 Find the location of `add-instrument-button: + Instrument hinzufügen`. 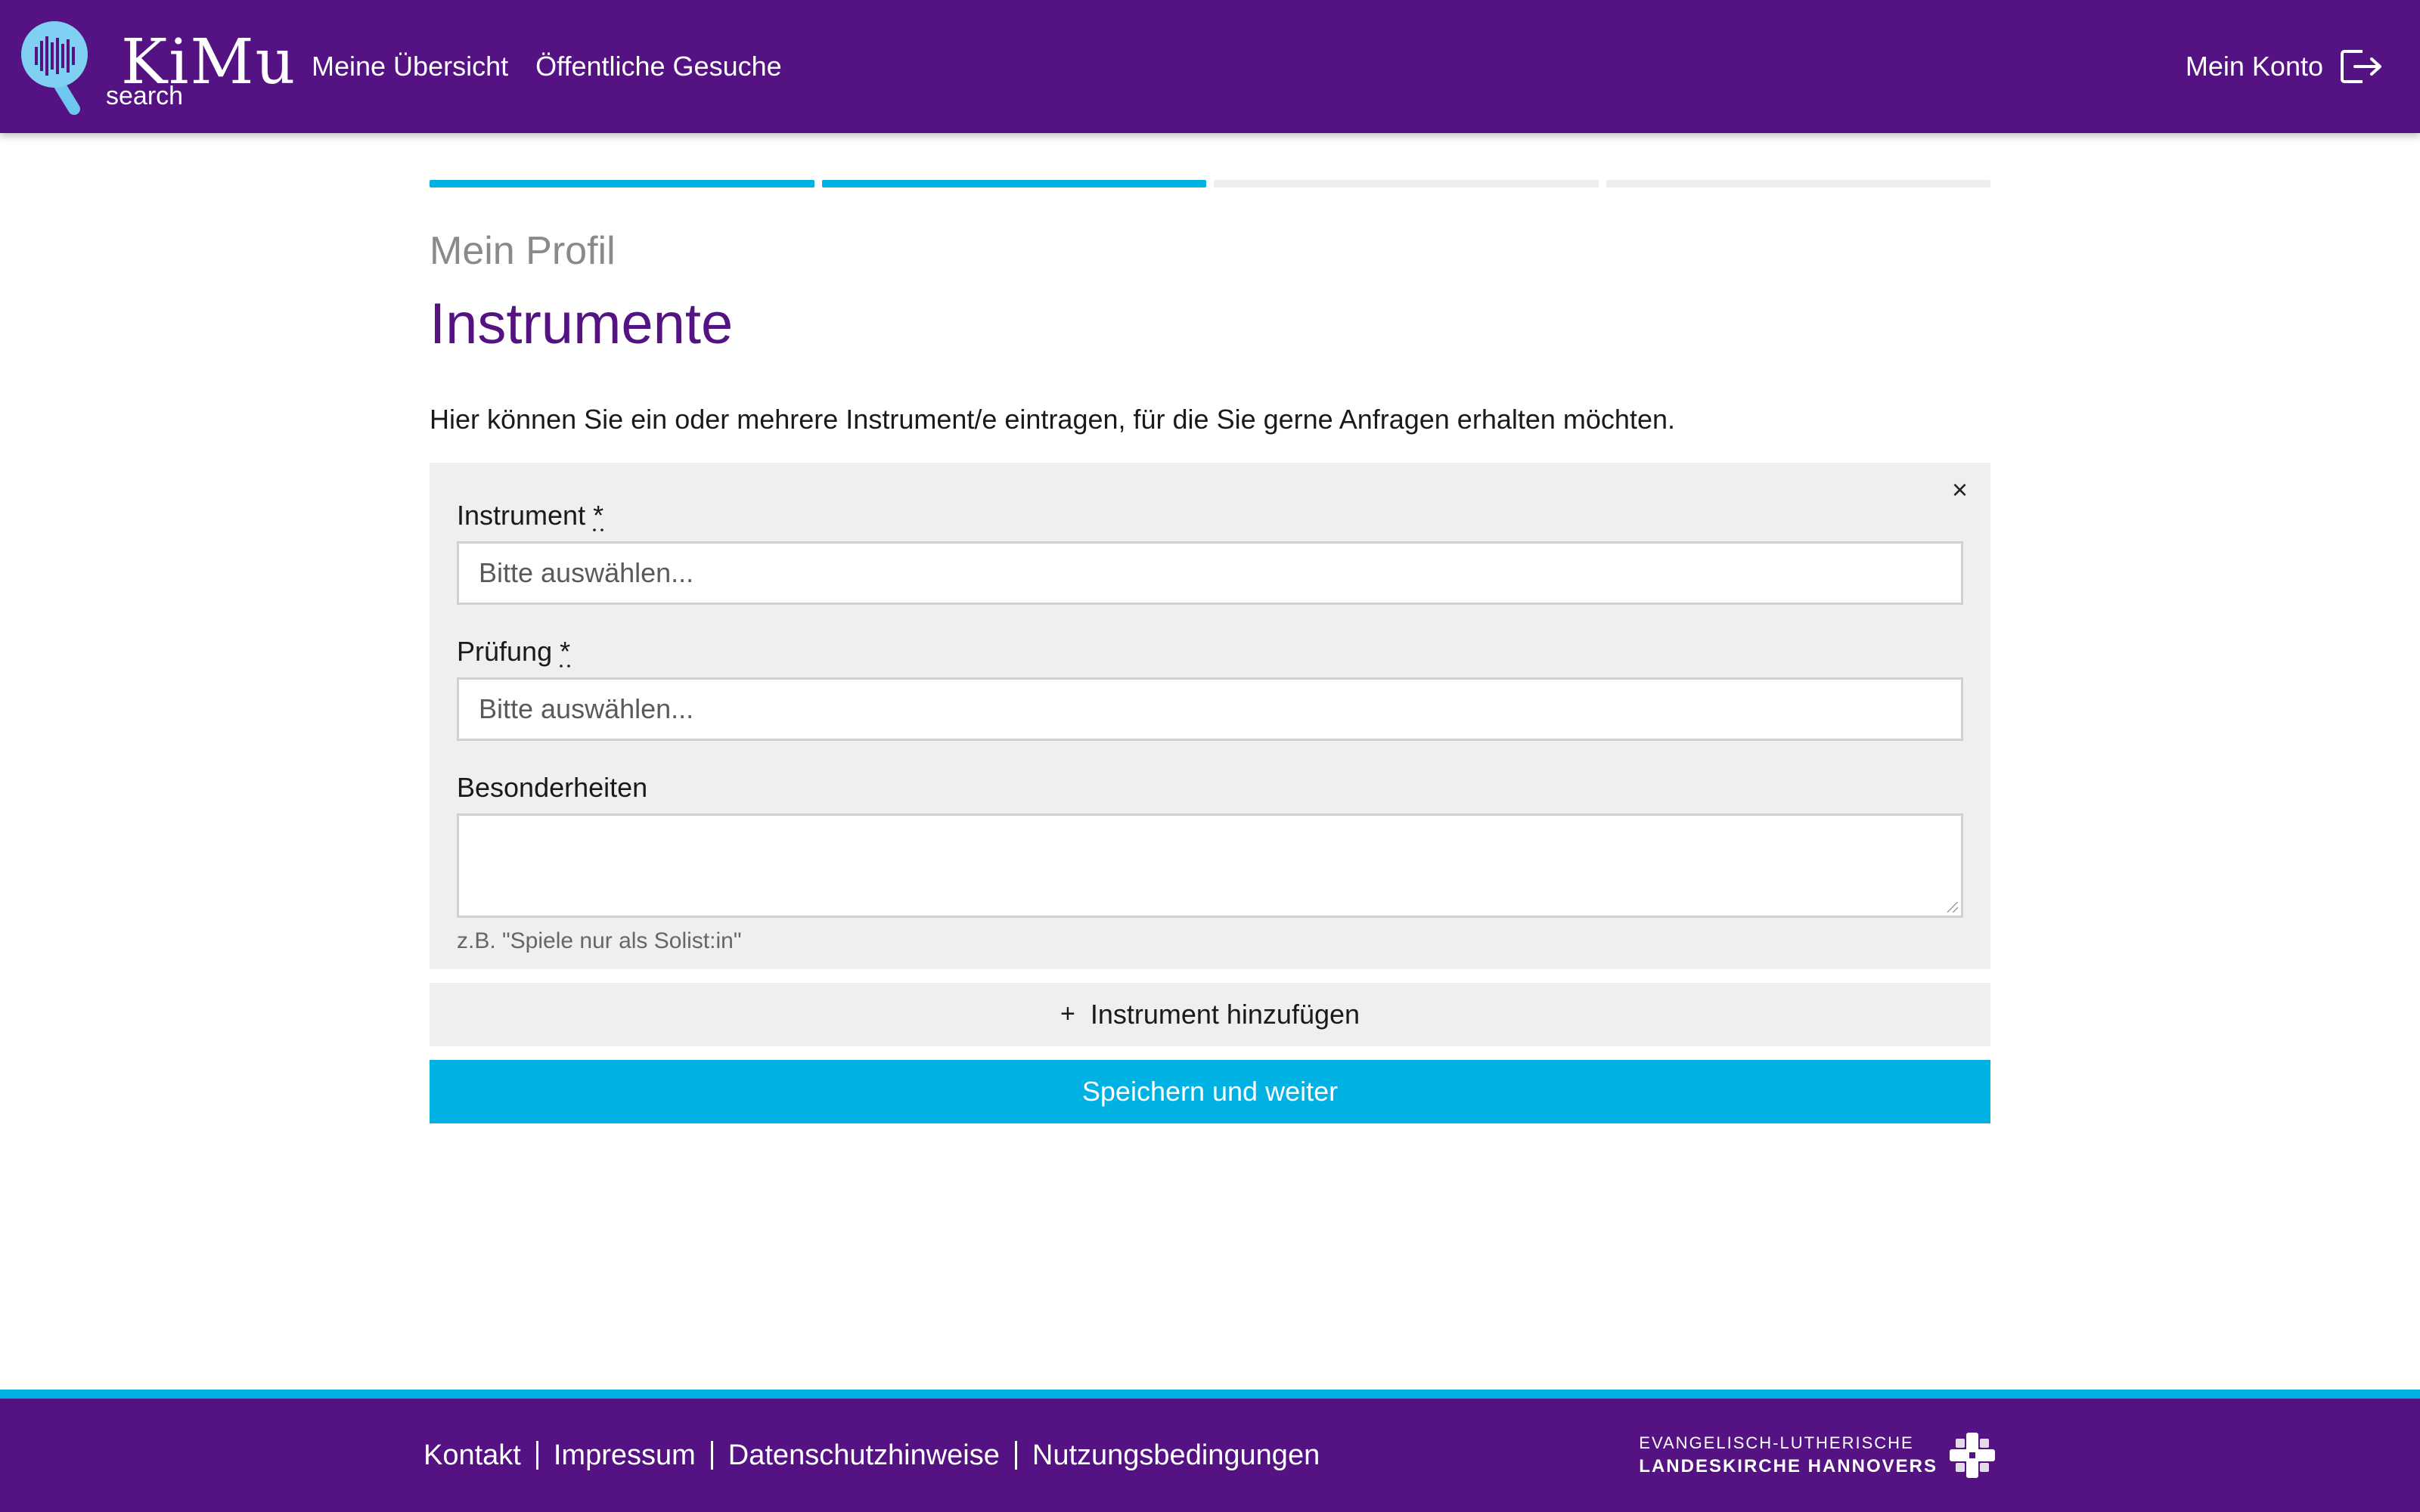

add-instrument-button: + Instrument hinzufügen is located at coordinates (1210, 1014).